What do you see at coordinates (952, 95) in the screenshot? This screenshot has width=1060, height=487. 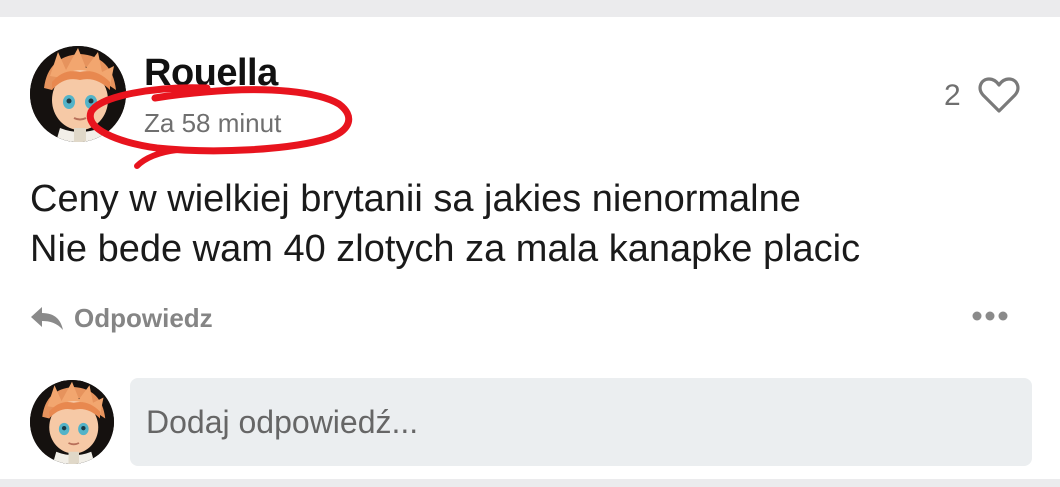 I see `like-count: 2` at bounding box center [952, 95].